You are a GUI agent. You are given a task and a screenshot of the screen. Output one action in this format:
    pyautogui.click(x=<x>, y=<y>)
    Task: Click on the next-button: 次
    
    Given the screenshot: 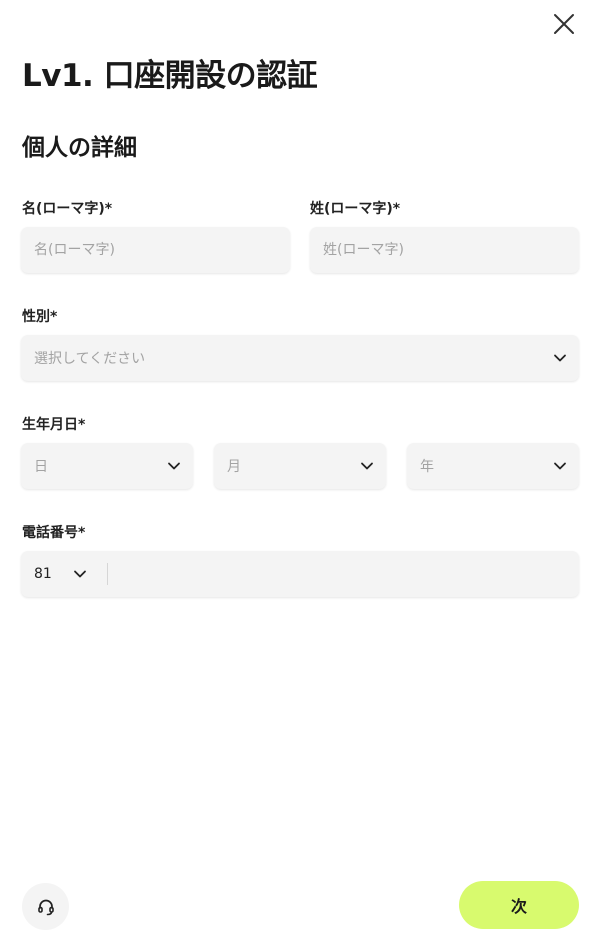 What is the action you would take?
    pyautogui.click(x=519, y=905)
    